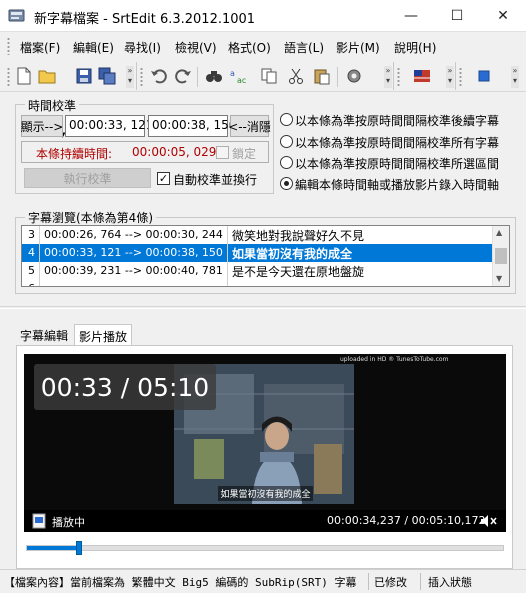 This screenshot has width=526, height=593. I want to click on subtitle-text: 是不是今天還在原地盤旋, so click(298, 272).